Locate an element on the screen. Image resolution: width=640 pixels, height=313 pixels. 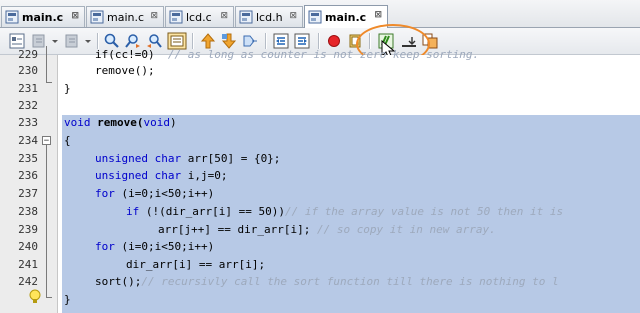
fold-toggle: − is located at coordinates (46, 141).